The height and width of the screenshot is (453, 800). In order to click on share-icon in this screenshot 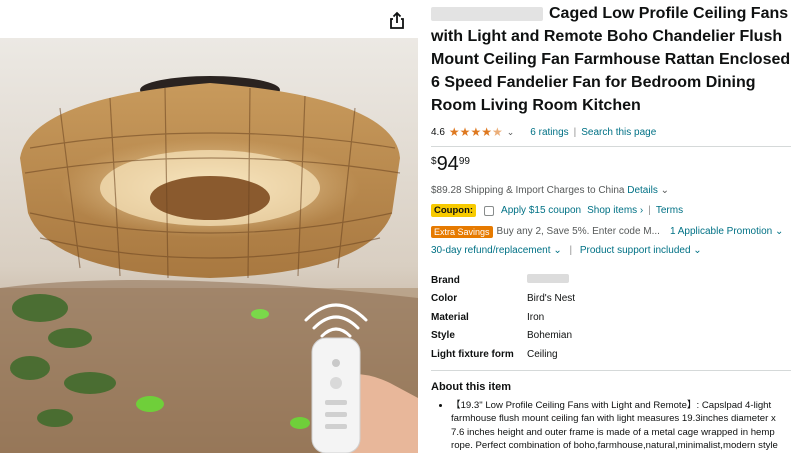, I will do `click(397, 21)`.